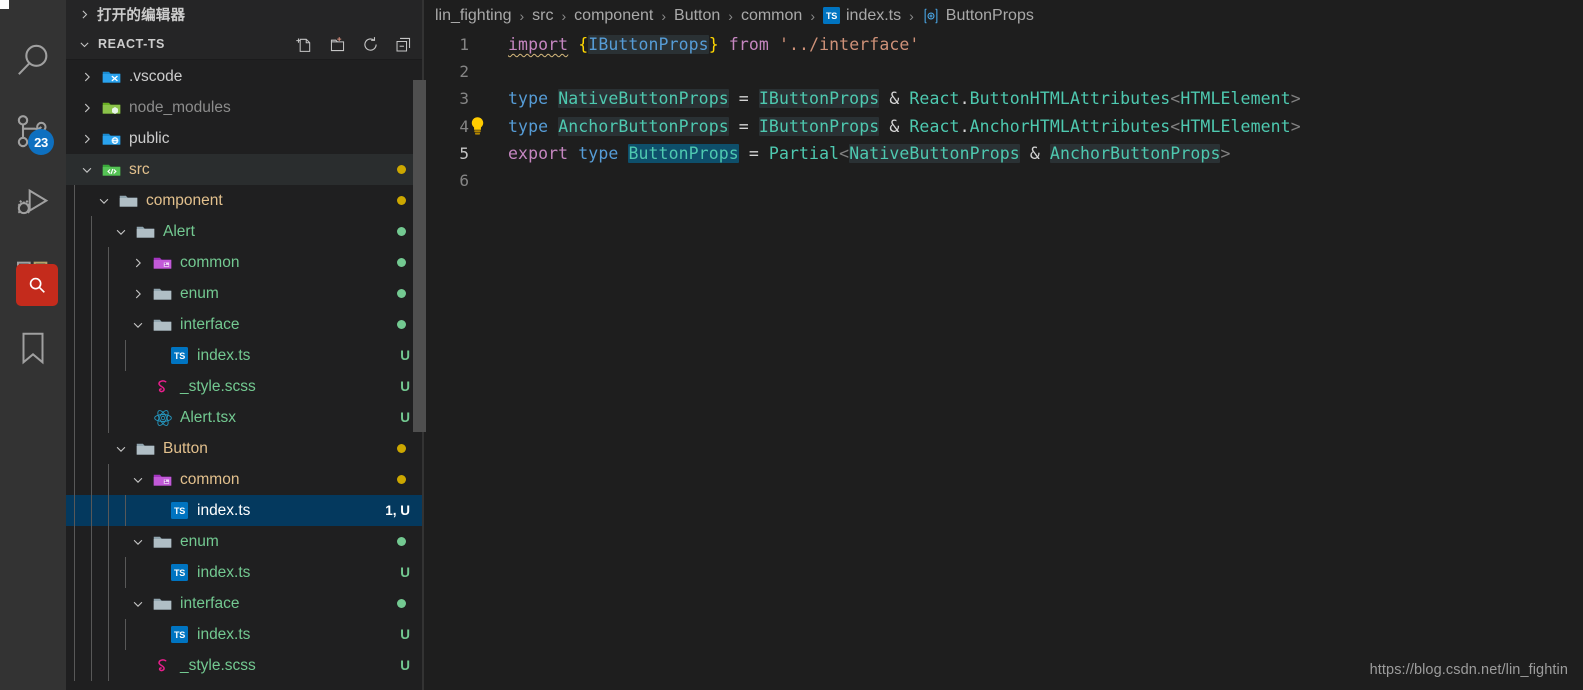 This screenshot has width=1583, height=690. What do you see at coordinates (304, 44) in the screenshot?
I see `new-file-icon` at bounding box center [304, 44].